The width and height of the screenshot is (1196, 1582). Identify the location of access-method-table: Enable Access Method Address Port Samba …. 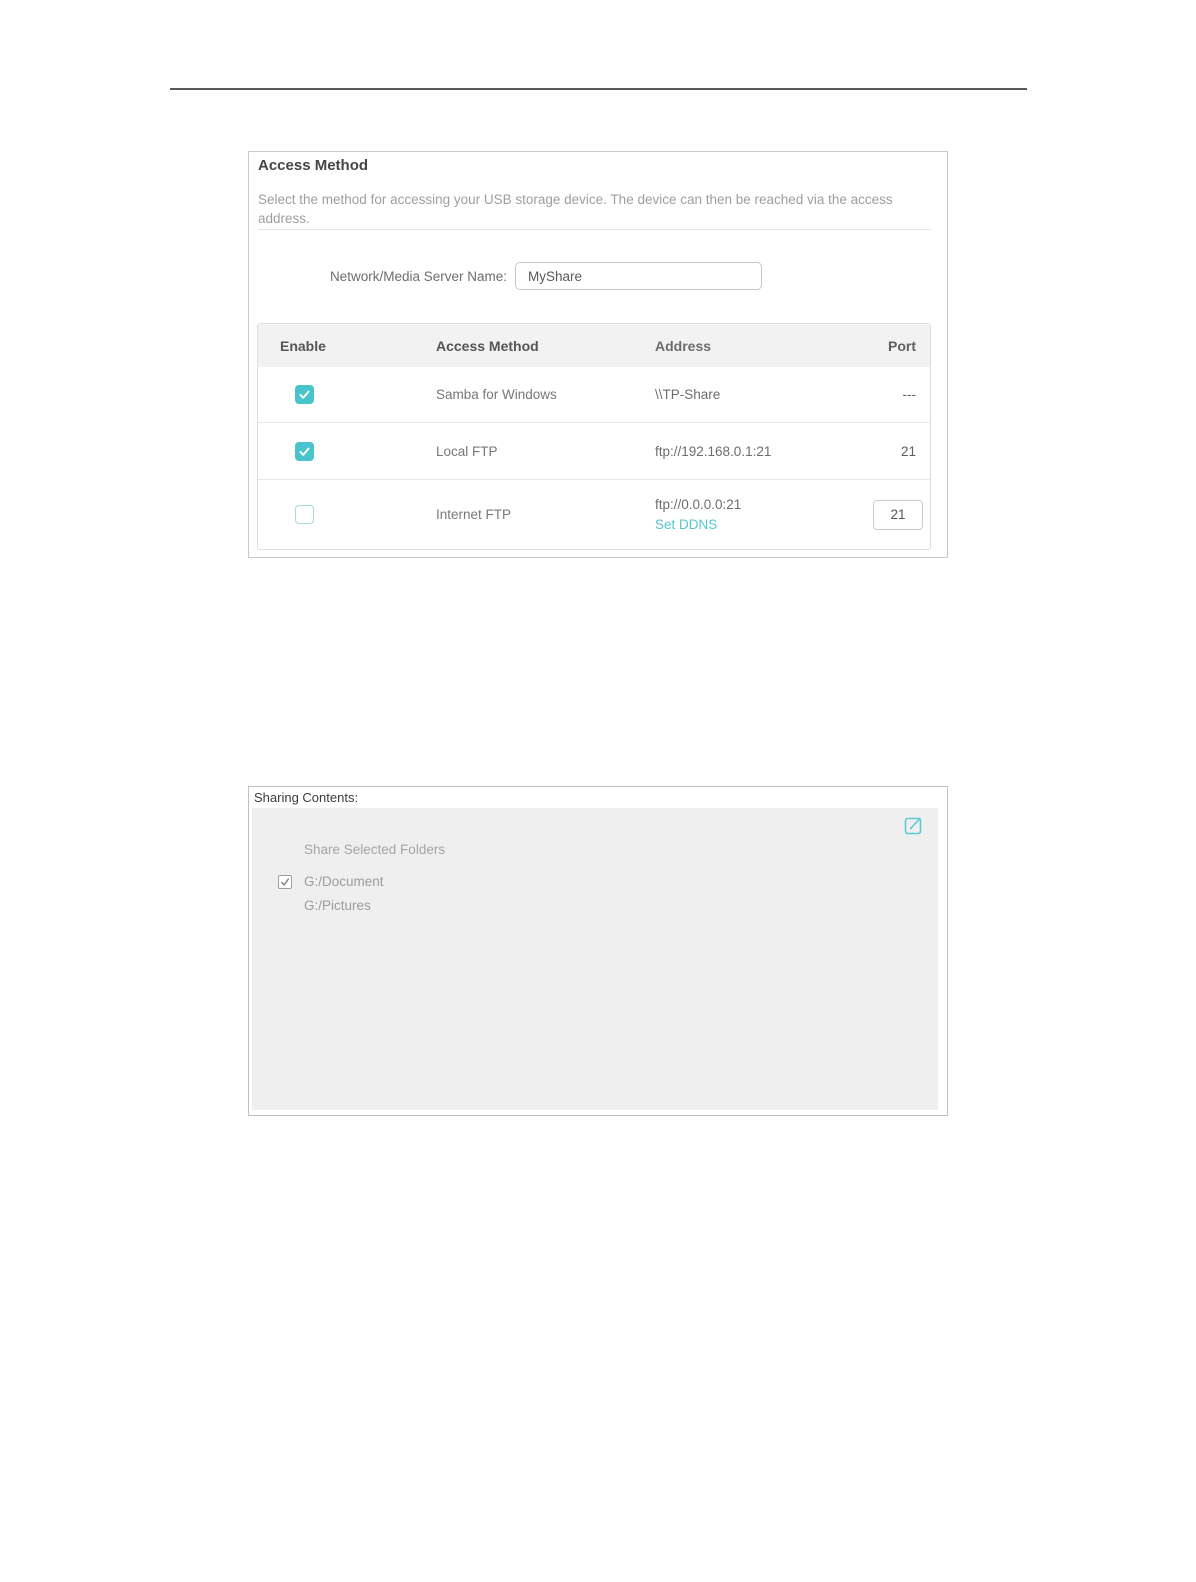
(594, 436).